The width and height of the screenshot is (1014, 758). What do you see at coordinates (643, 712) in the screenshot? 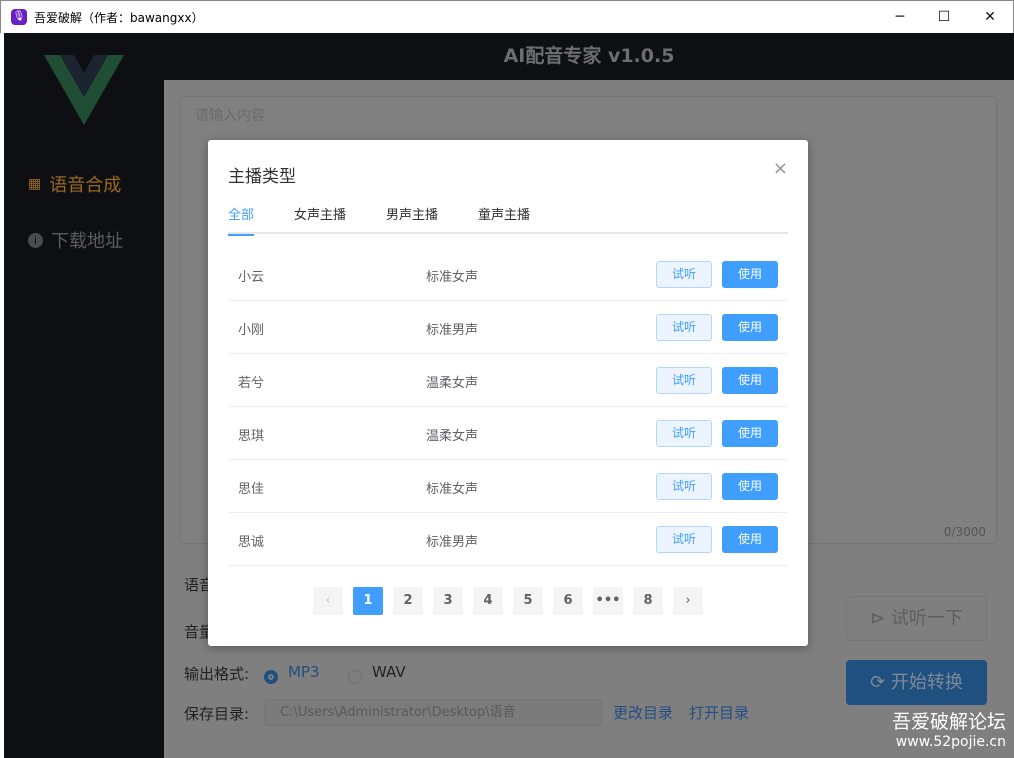
I see `change-dir-link: 更改目录` at bounding box center [643, 712].